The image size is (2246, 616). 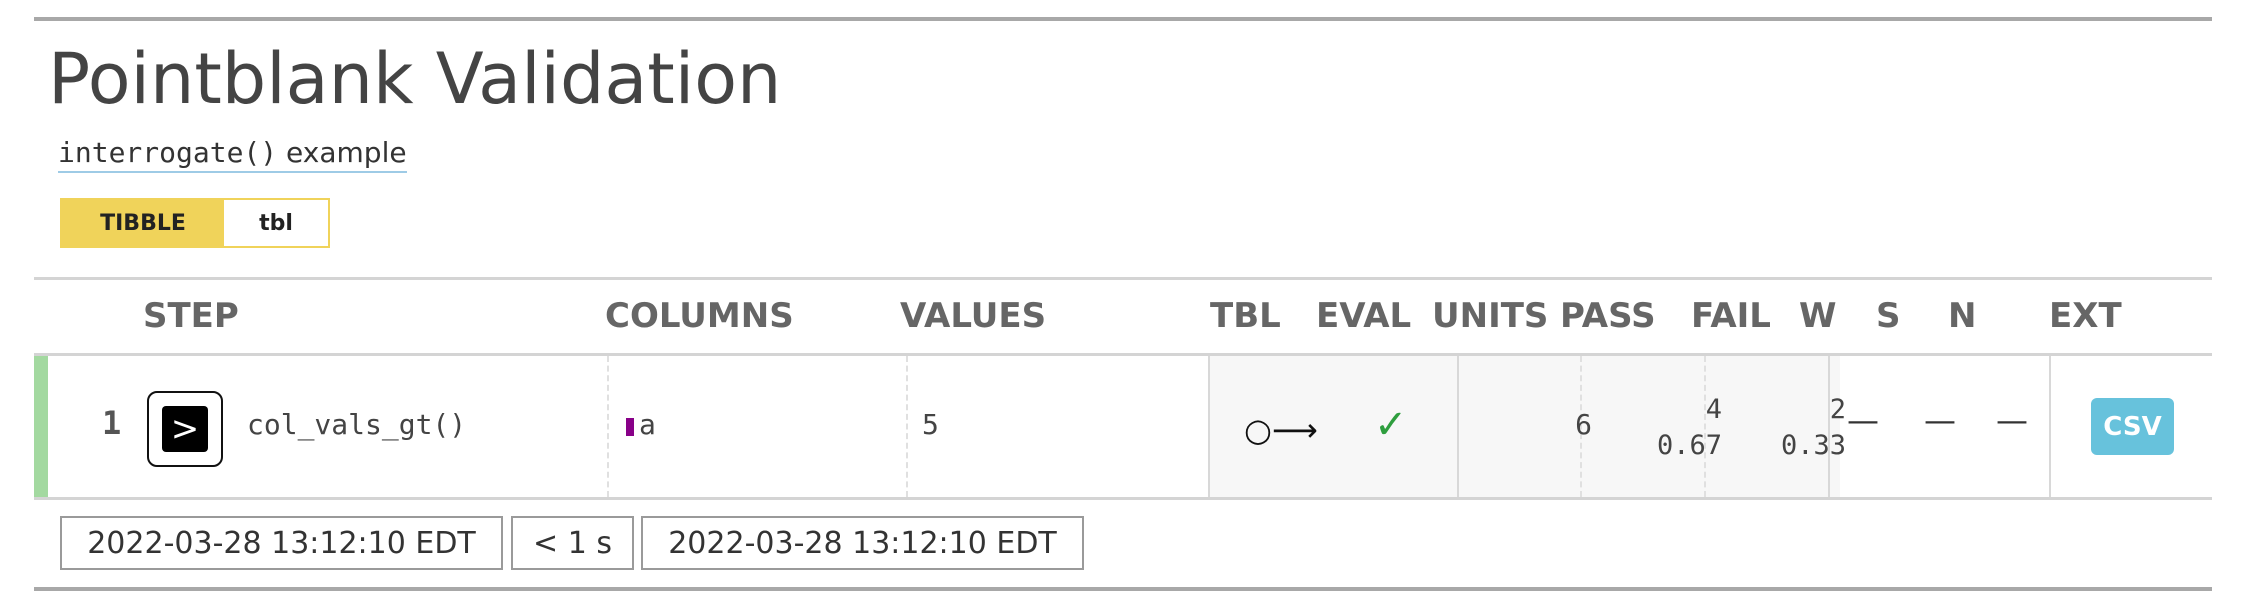 What do you see at coordinates (1364, 316) in the screenshot?
I see `col-header-eval: EVAL` at bounding box center [1364, 316].